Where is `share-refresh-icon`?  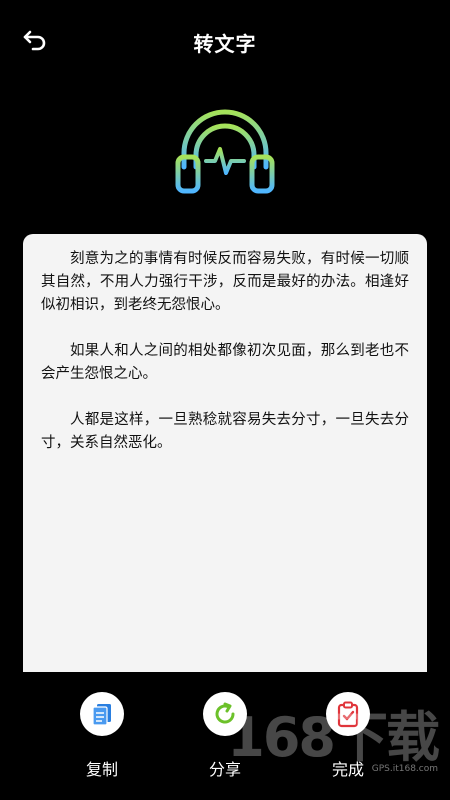
share-refresh-icon is located at coordinates (225, 713).